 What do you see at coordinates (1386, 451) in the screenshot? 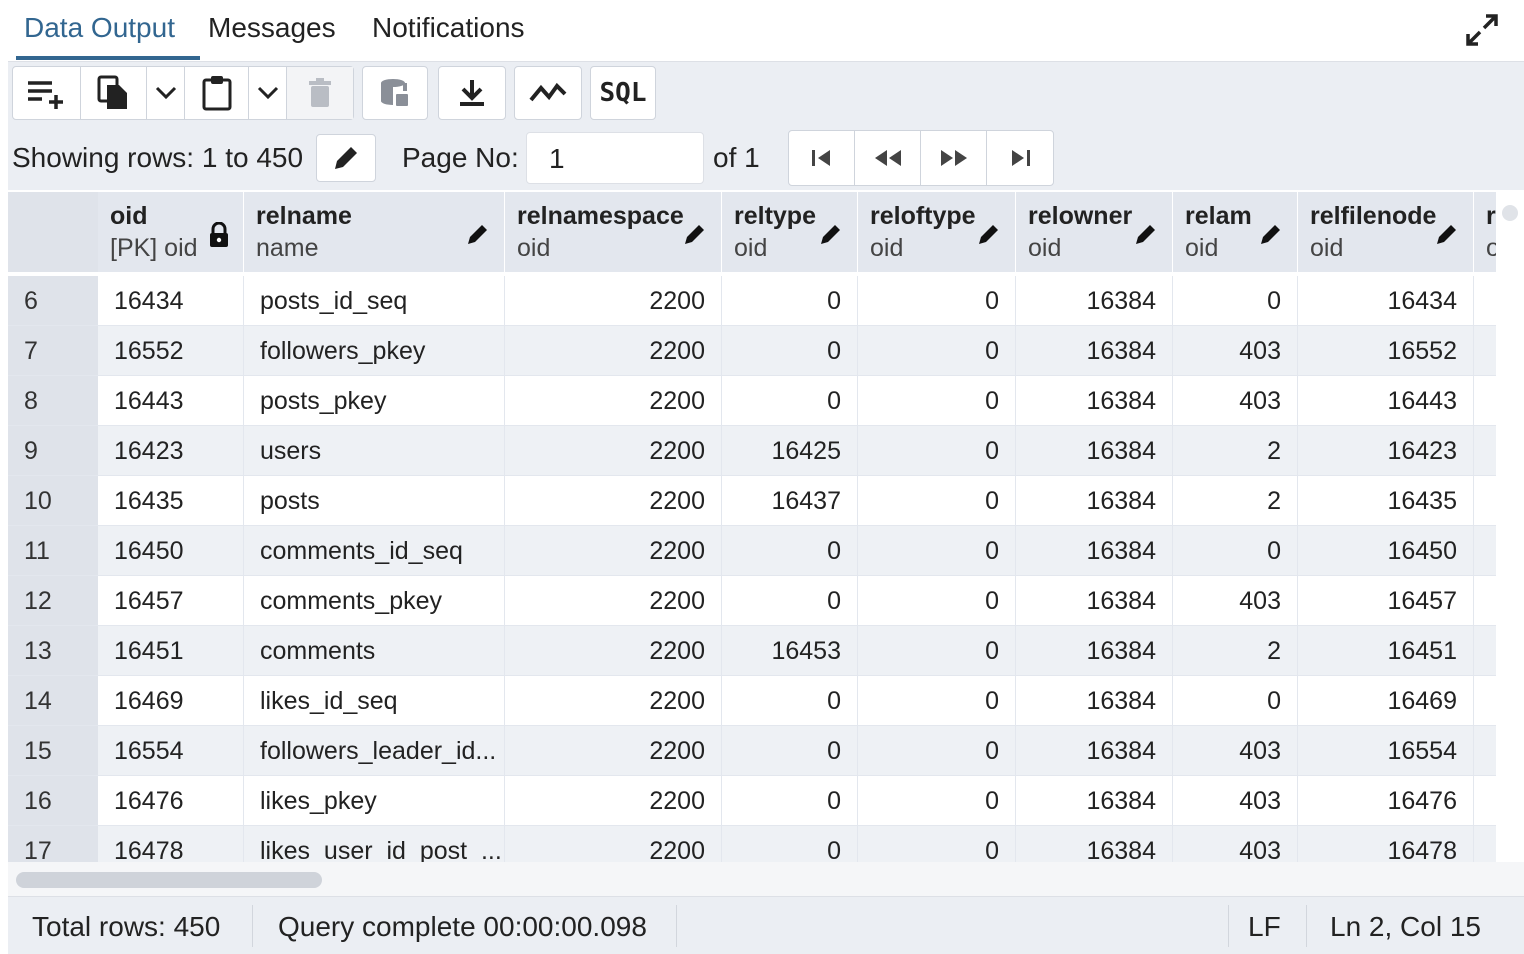
I see `cell-relfilenode: 16423` at bounding box center [1386, 451].